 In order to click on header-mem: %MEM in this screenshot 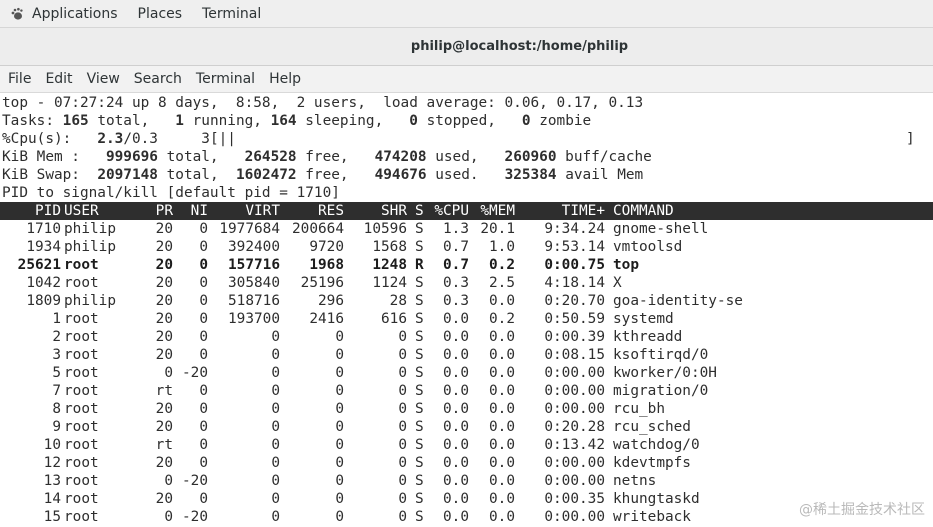, I will do `click(497, 211)`.